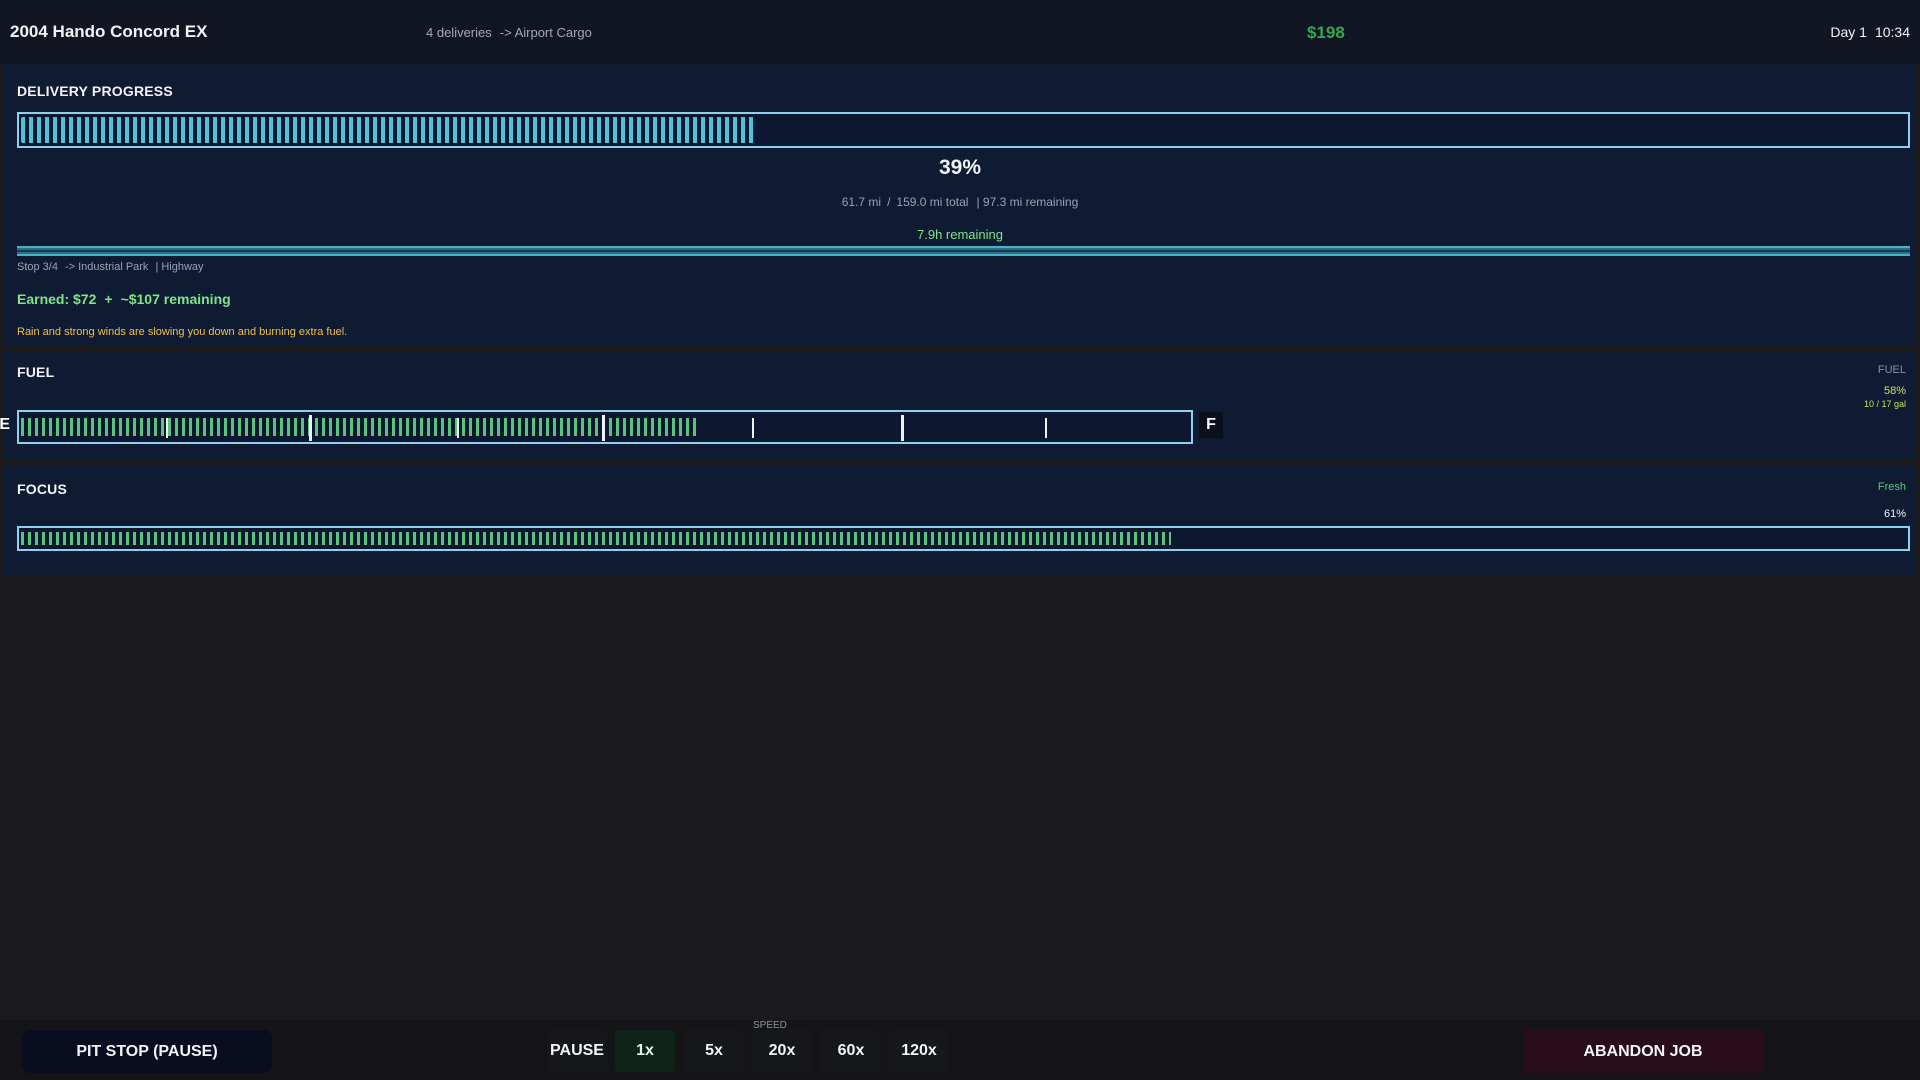 The image size is (1920, 1080). I want to click on miles-total: 159.0 mi total, so click(932, 202).